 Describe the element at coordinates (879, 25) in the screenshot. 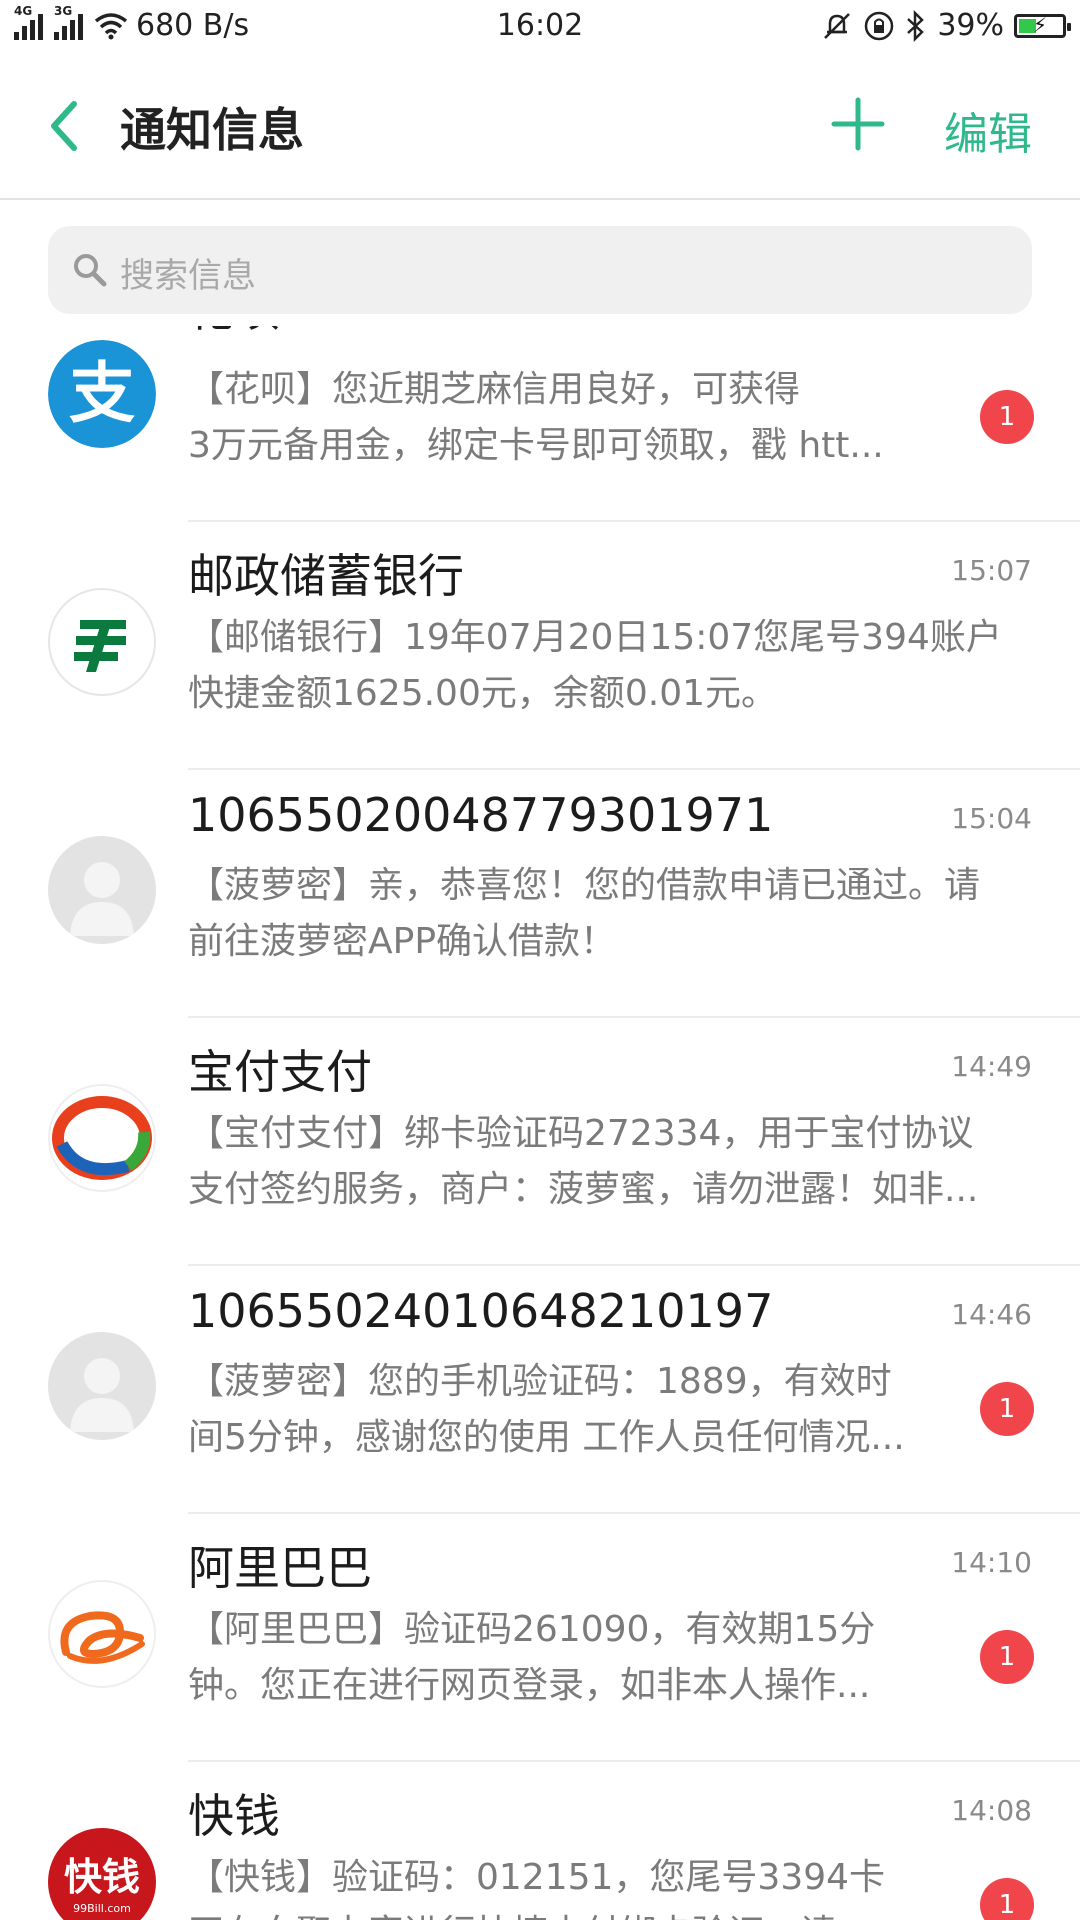

I see `rotation-lock-icon` at that location.